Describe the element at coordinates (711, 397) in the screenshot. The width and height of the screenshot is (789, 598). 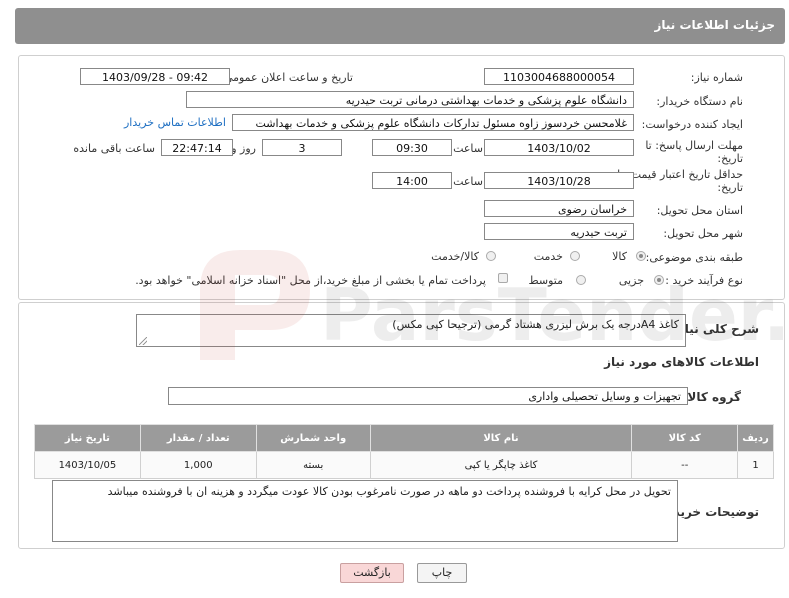
I see `goods-group-label: گروه کالا:` at that location.